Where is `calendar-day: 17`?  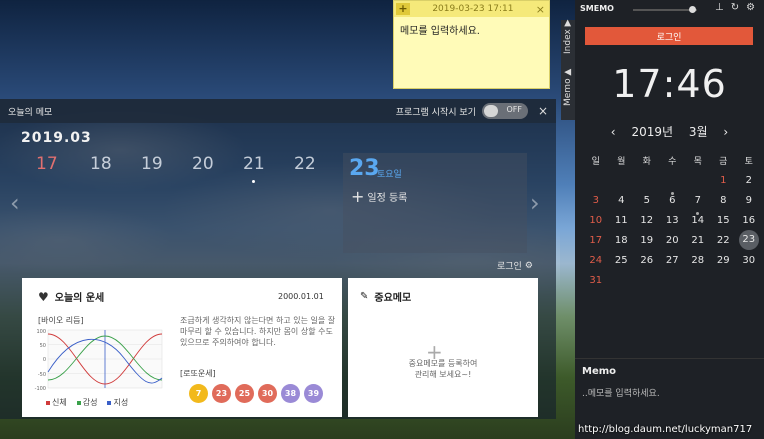
calendar-day: 17 is located at coordinates (596, 240).